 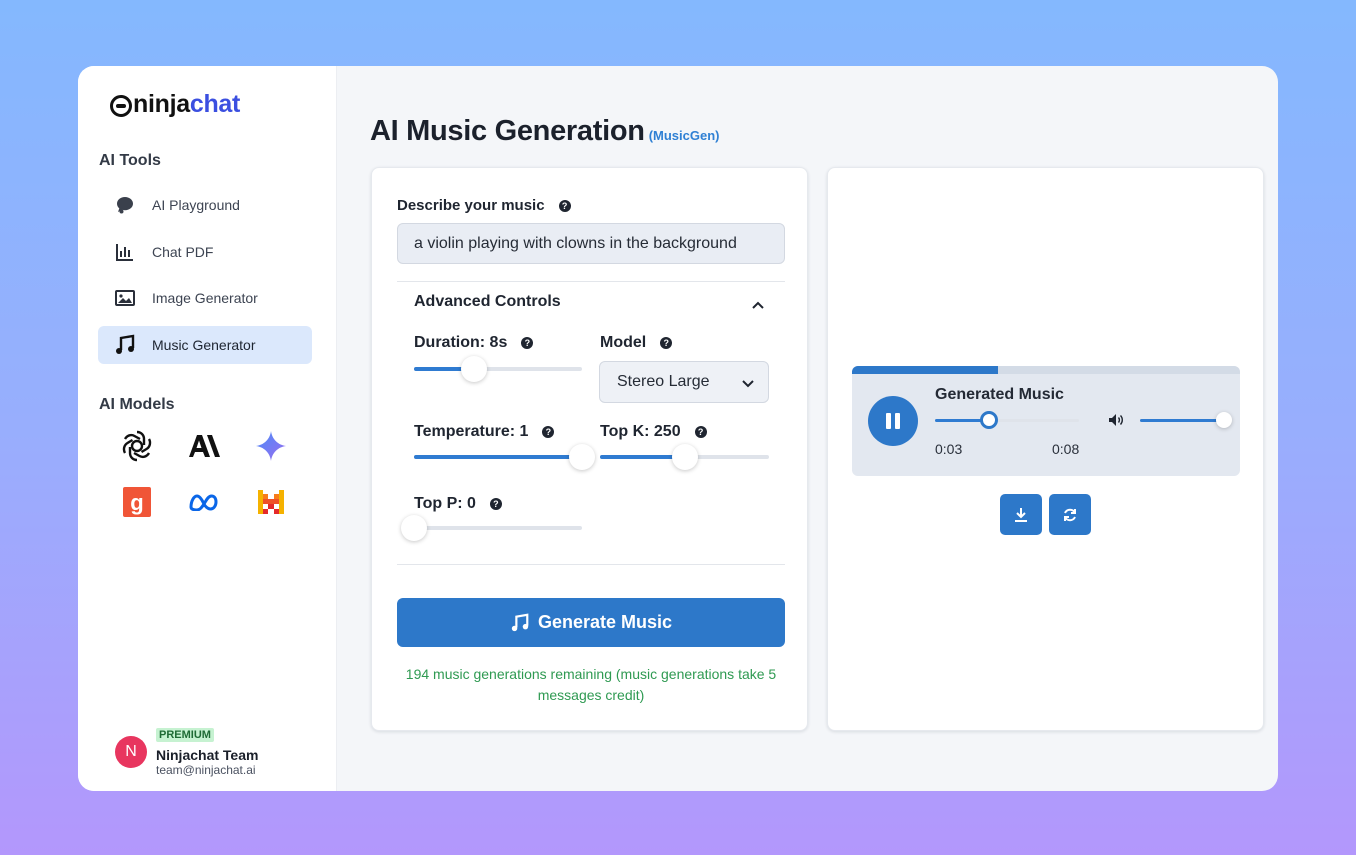 What do you see at coordinates (498, 369) in the screenshot?
I see `duration-slider` at bounding box center [498, 369].